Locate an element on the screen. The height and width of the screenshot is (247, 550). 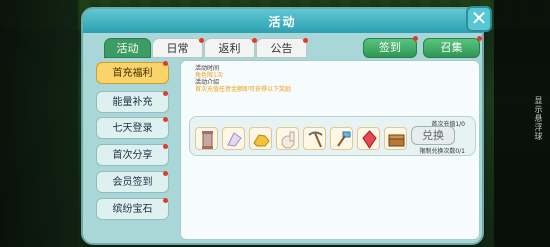
pillar-icon is located at coordinates (206, 138).